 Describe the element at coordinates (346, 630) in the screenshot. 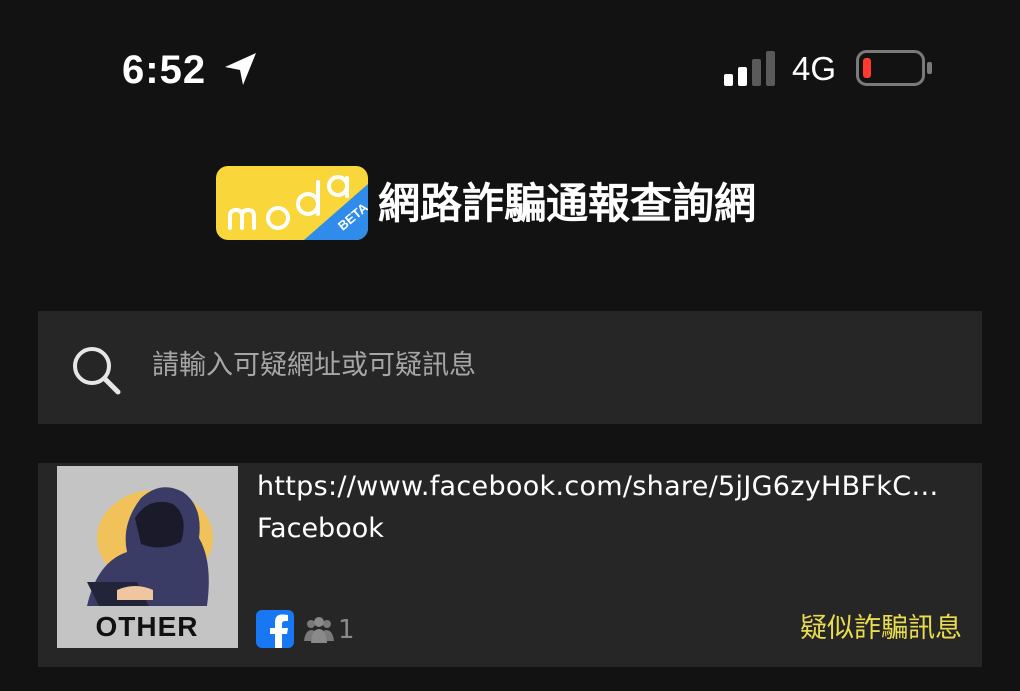

I see `report-count: 1` at that location.